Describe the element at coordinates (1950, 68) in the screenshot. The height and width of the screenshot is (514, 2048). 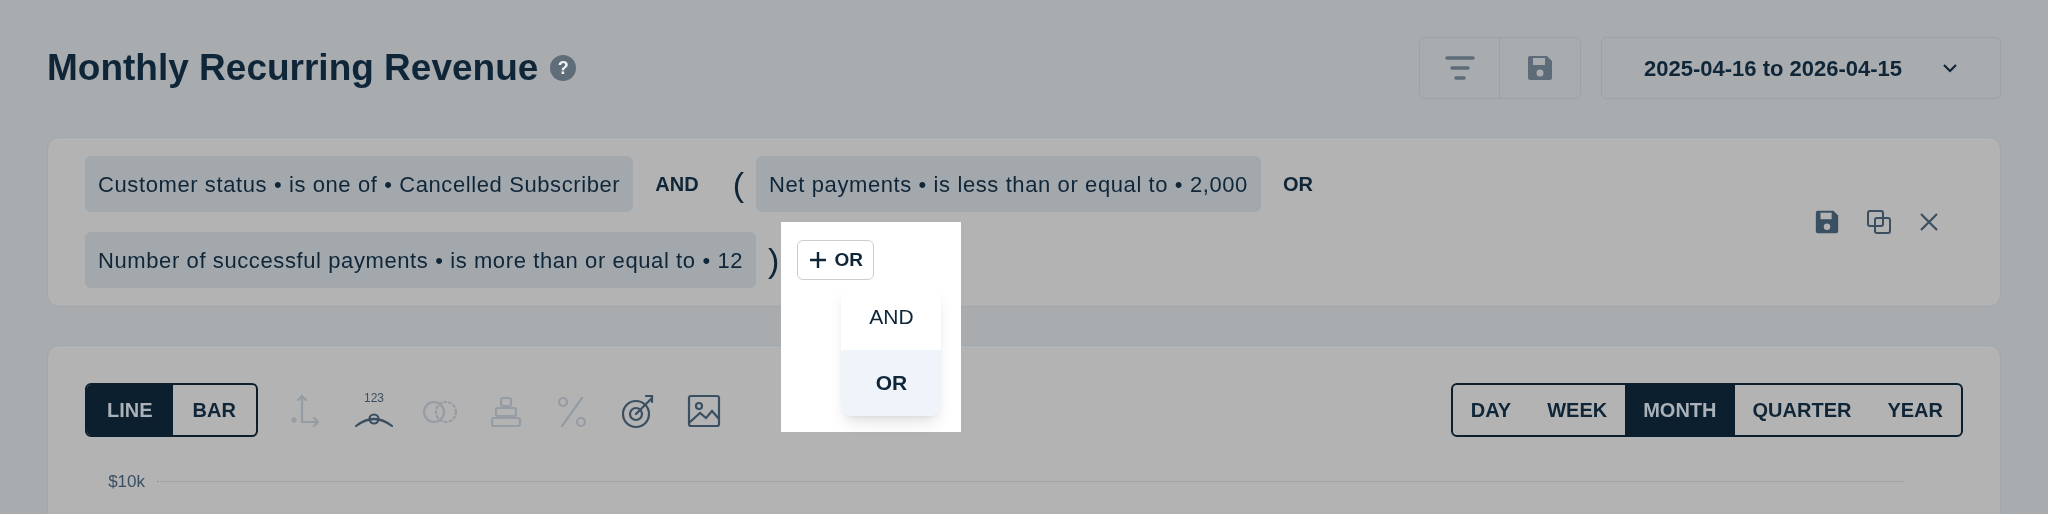
I see `chevron-down-icon` at that location.